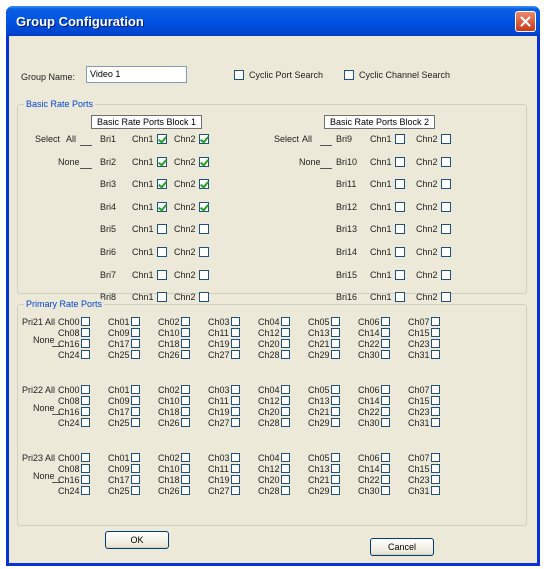 This screenshot has width=547, height=569. I want to click on block2-select-none-button, so click(326, 163).